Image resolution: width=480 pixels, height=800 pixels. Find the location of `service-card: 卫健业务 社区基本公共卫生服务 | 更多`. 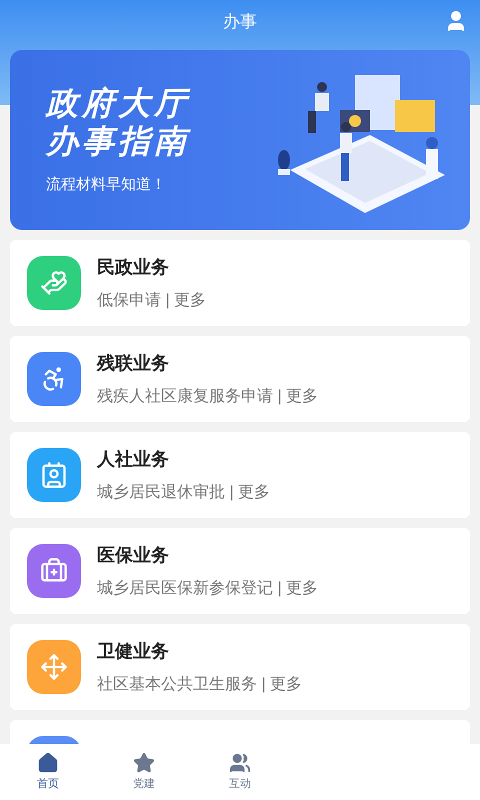

service-card: 卫健业务 社区基本公共卫生服务 | 更多 is located at coordinates (240, 667).